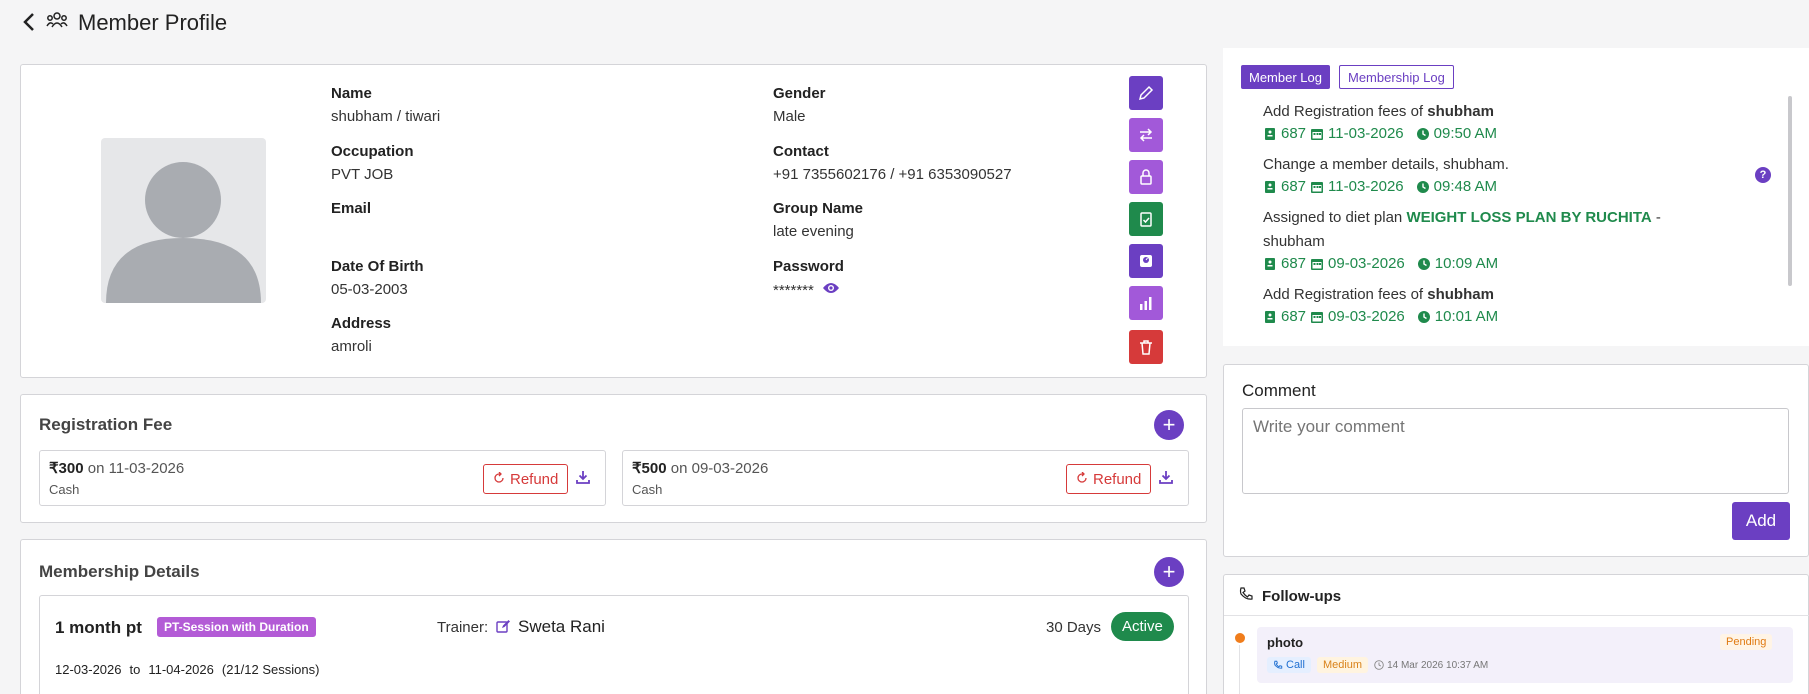 This screenshot has height=694, width=1809. Describe the element at coordinates (1169, 572) in the screenshot. I see `add-membership-button: +` at that location.